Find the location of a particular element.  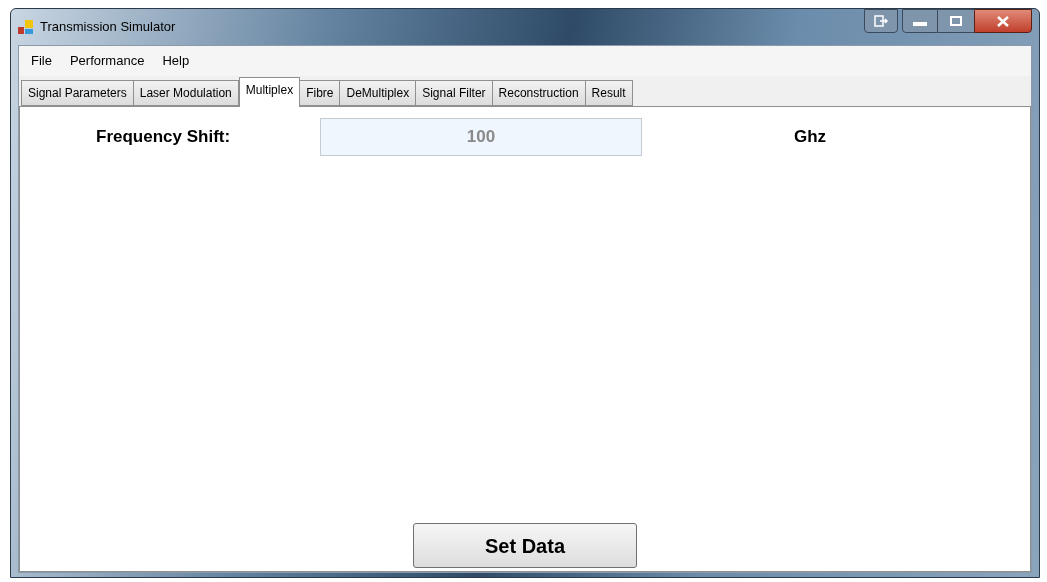

tab: DeMultiplex is located at coordinates (378, 93).